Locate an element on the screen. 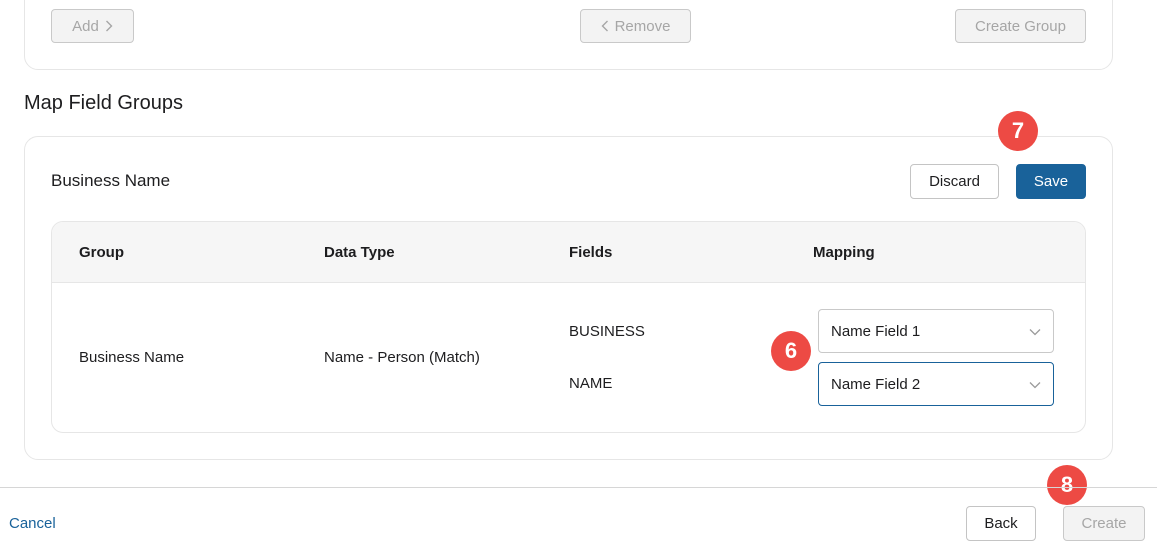 The image size is (1157, 553). step-badge-8: 8 is located at coordinates (1067, 485).